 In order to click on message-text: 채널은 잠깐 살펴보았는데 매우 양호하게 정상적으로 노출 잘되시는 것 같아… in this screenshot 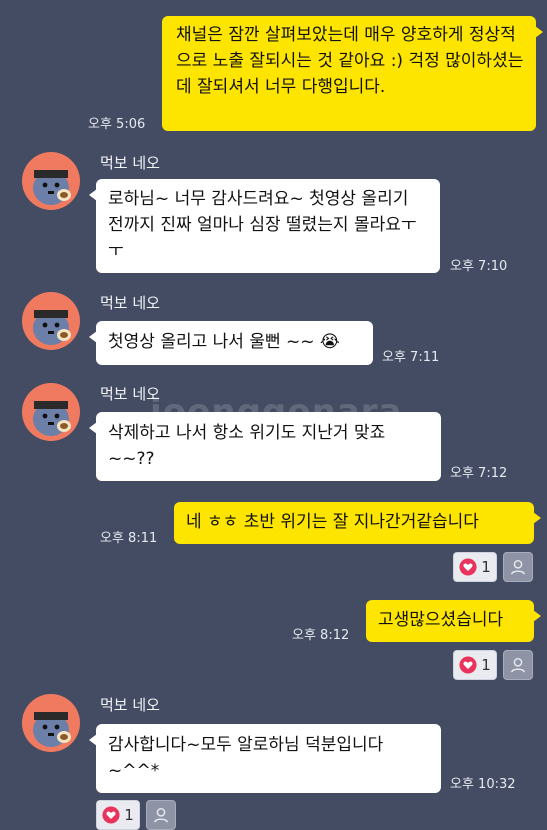, I will do `click(350, 61)`.